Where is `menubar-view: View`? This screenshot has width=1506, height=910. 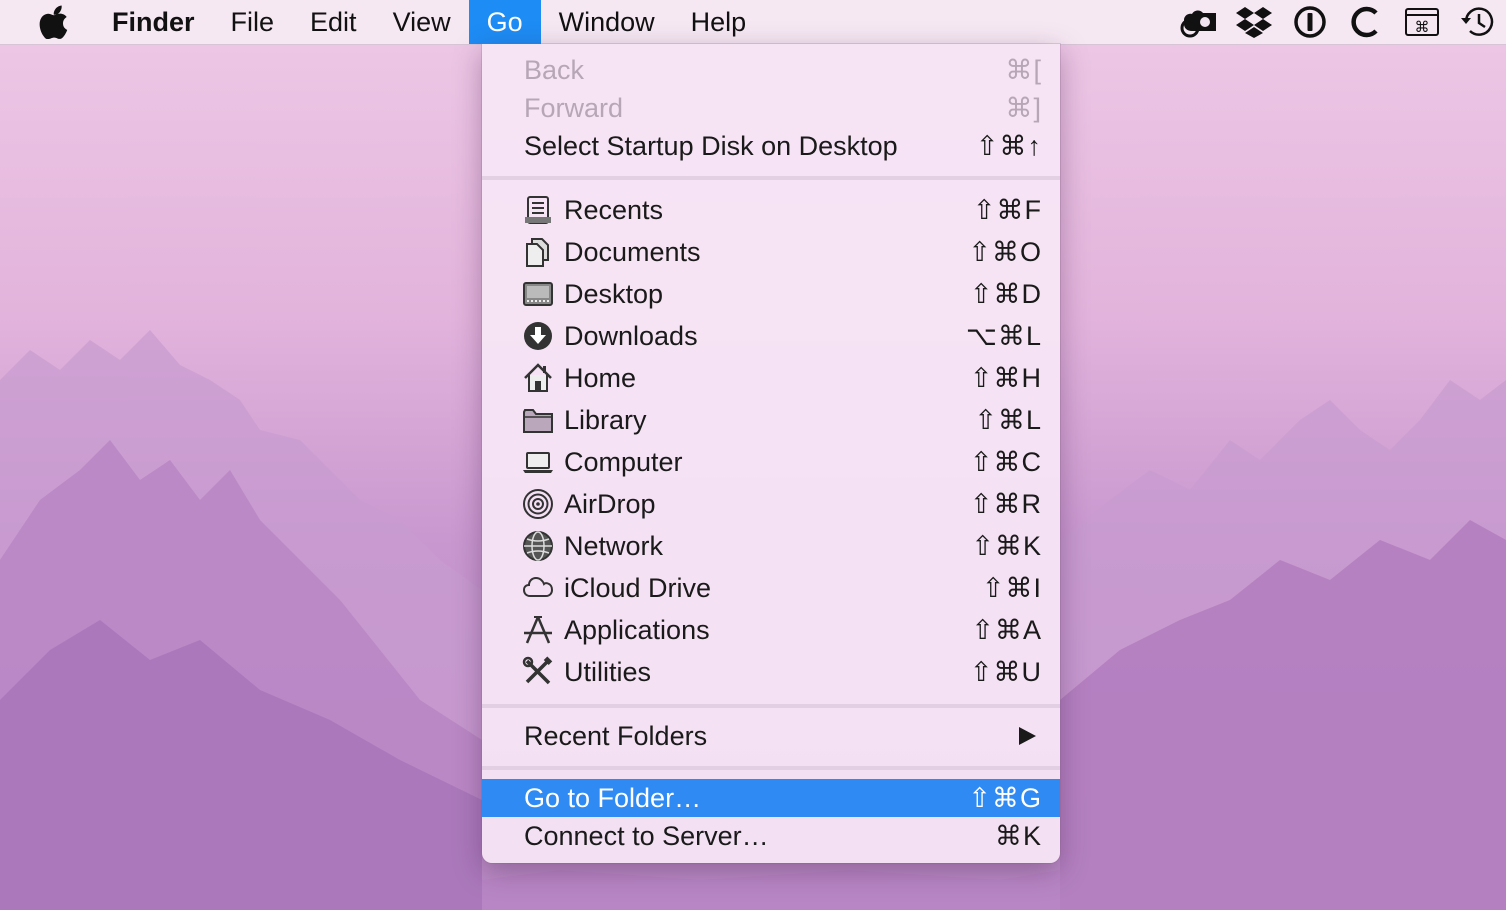
menubar-view: View is located at coordinates (422, 22).